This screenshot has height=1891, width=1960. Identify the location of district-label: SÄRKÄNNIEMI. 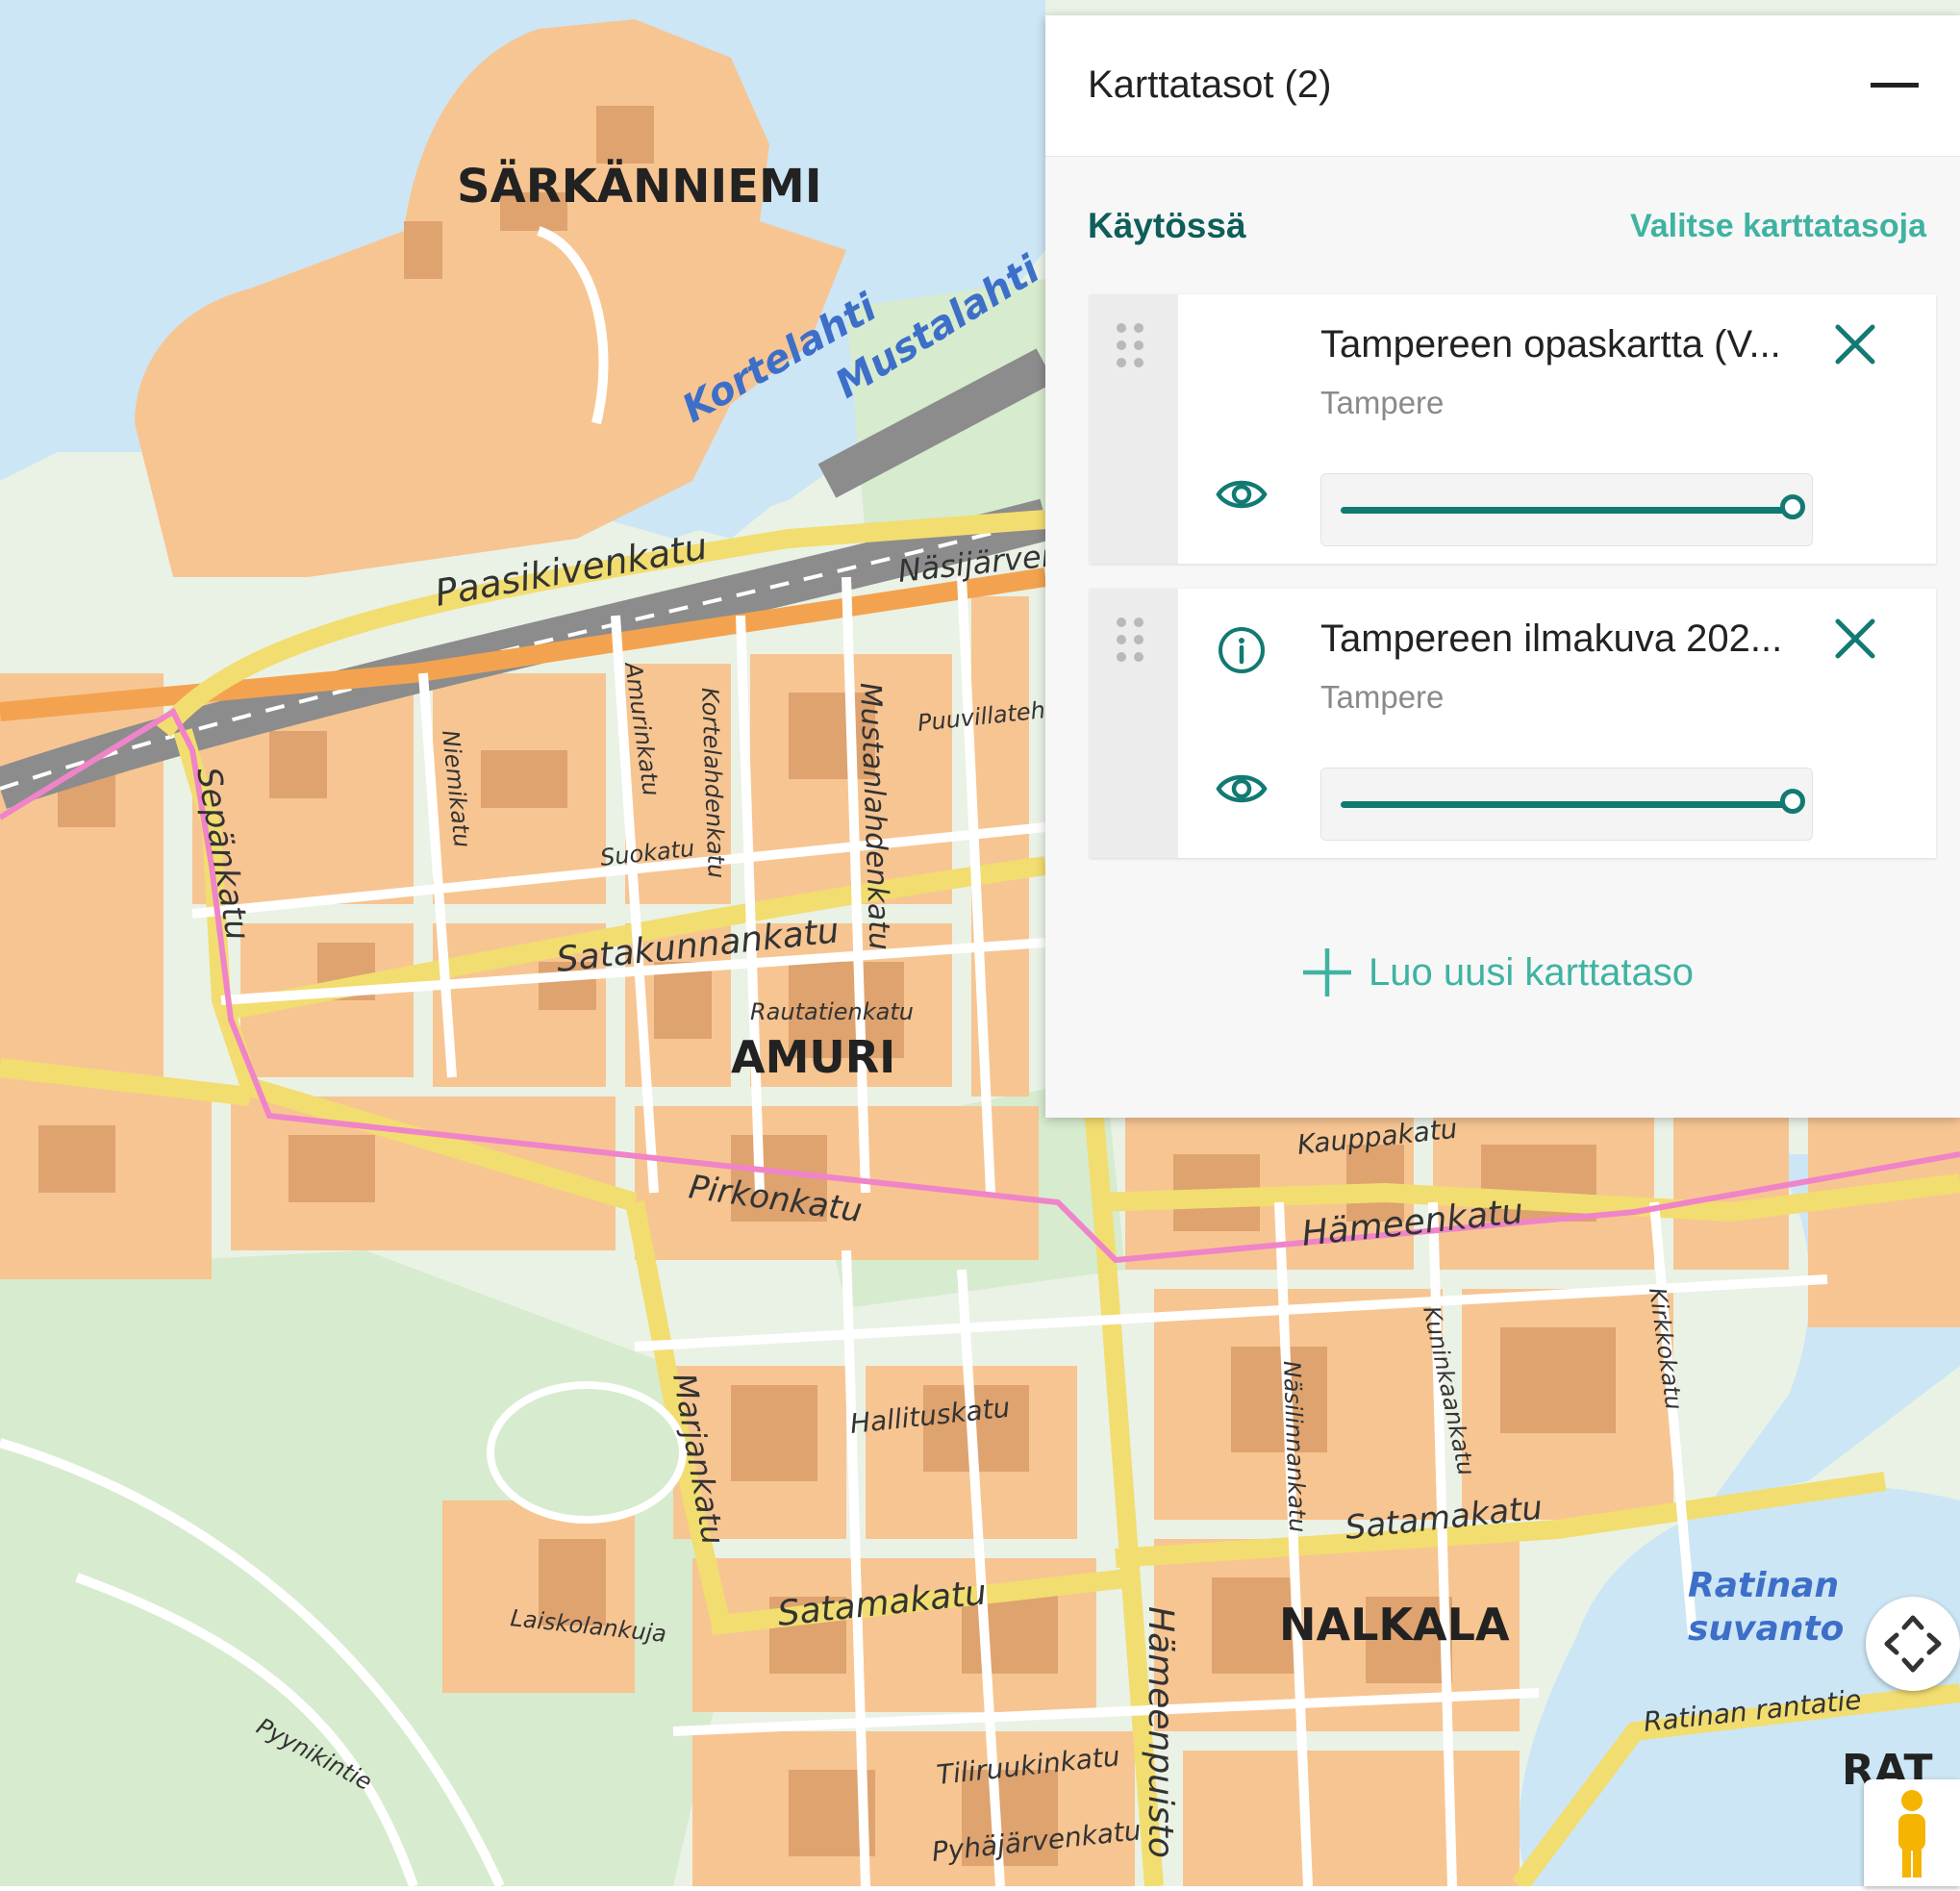
(639, 187).